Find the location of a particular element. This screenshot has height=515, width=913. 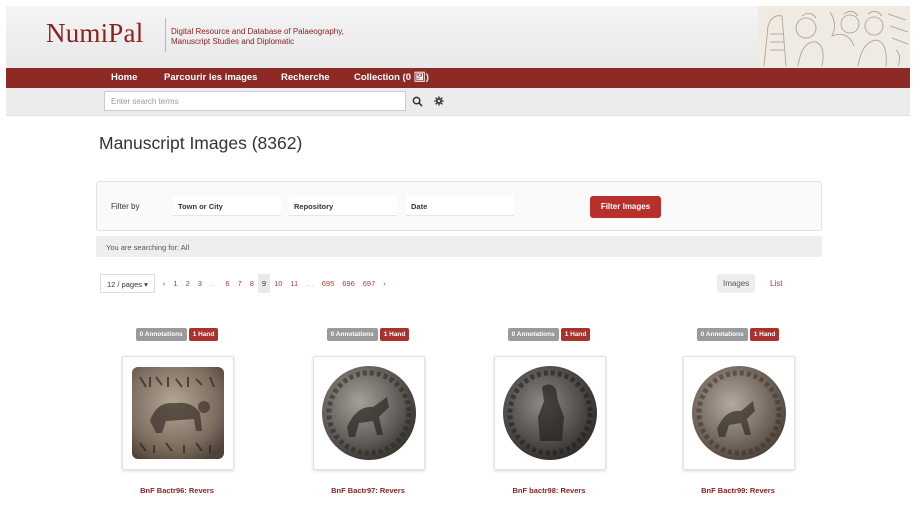

filter-town-or-city: Town or City is located at coordinates (227, 206).